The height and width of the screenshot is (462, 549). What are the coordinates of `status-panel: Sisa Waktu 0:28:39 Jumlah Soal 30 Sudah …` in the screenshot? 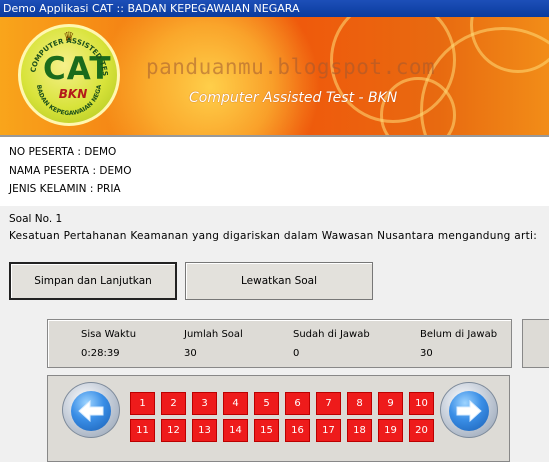 It's located at (279, 343).